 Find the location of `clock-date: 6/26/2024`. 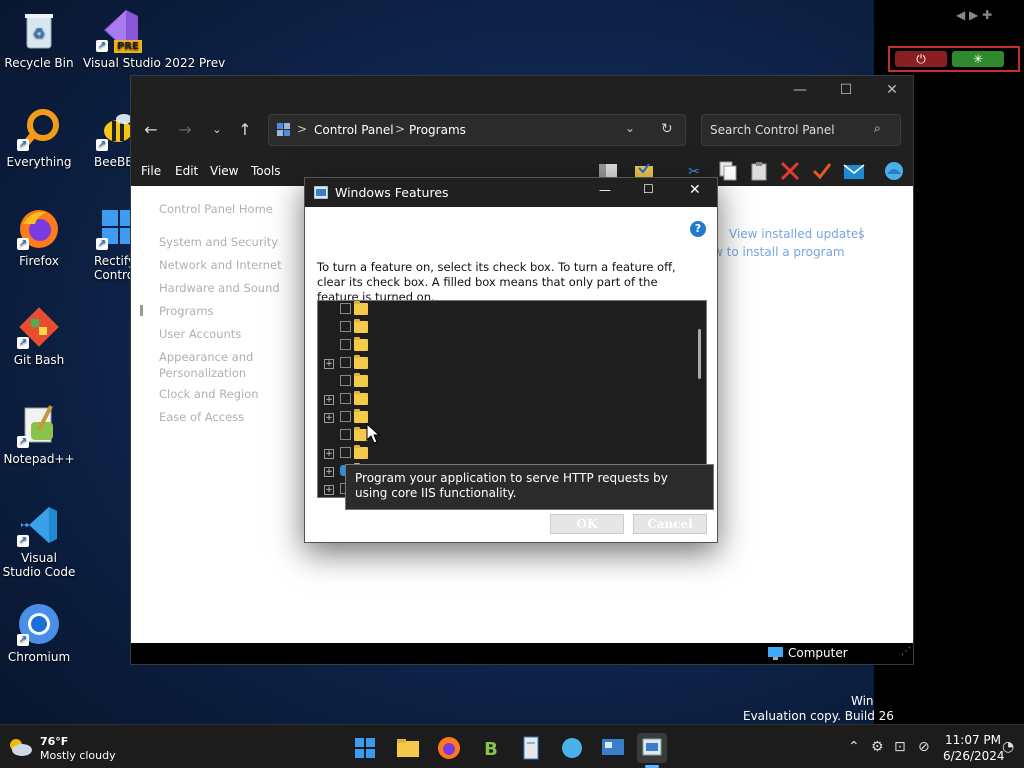

clock-date: 6/26/2024 is located at coordinates (974, 756).